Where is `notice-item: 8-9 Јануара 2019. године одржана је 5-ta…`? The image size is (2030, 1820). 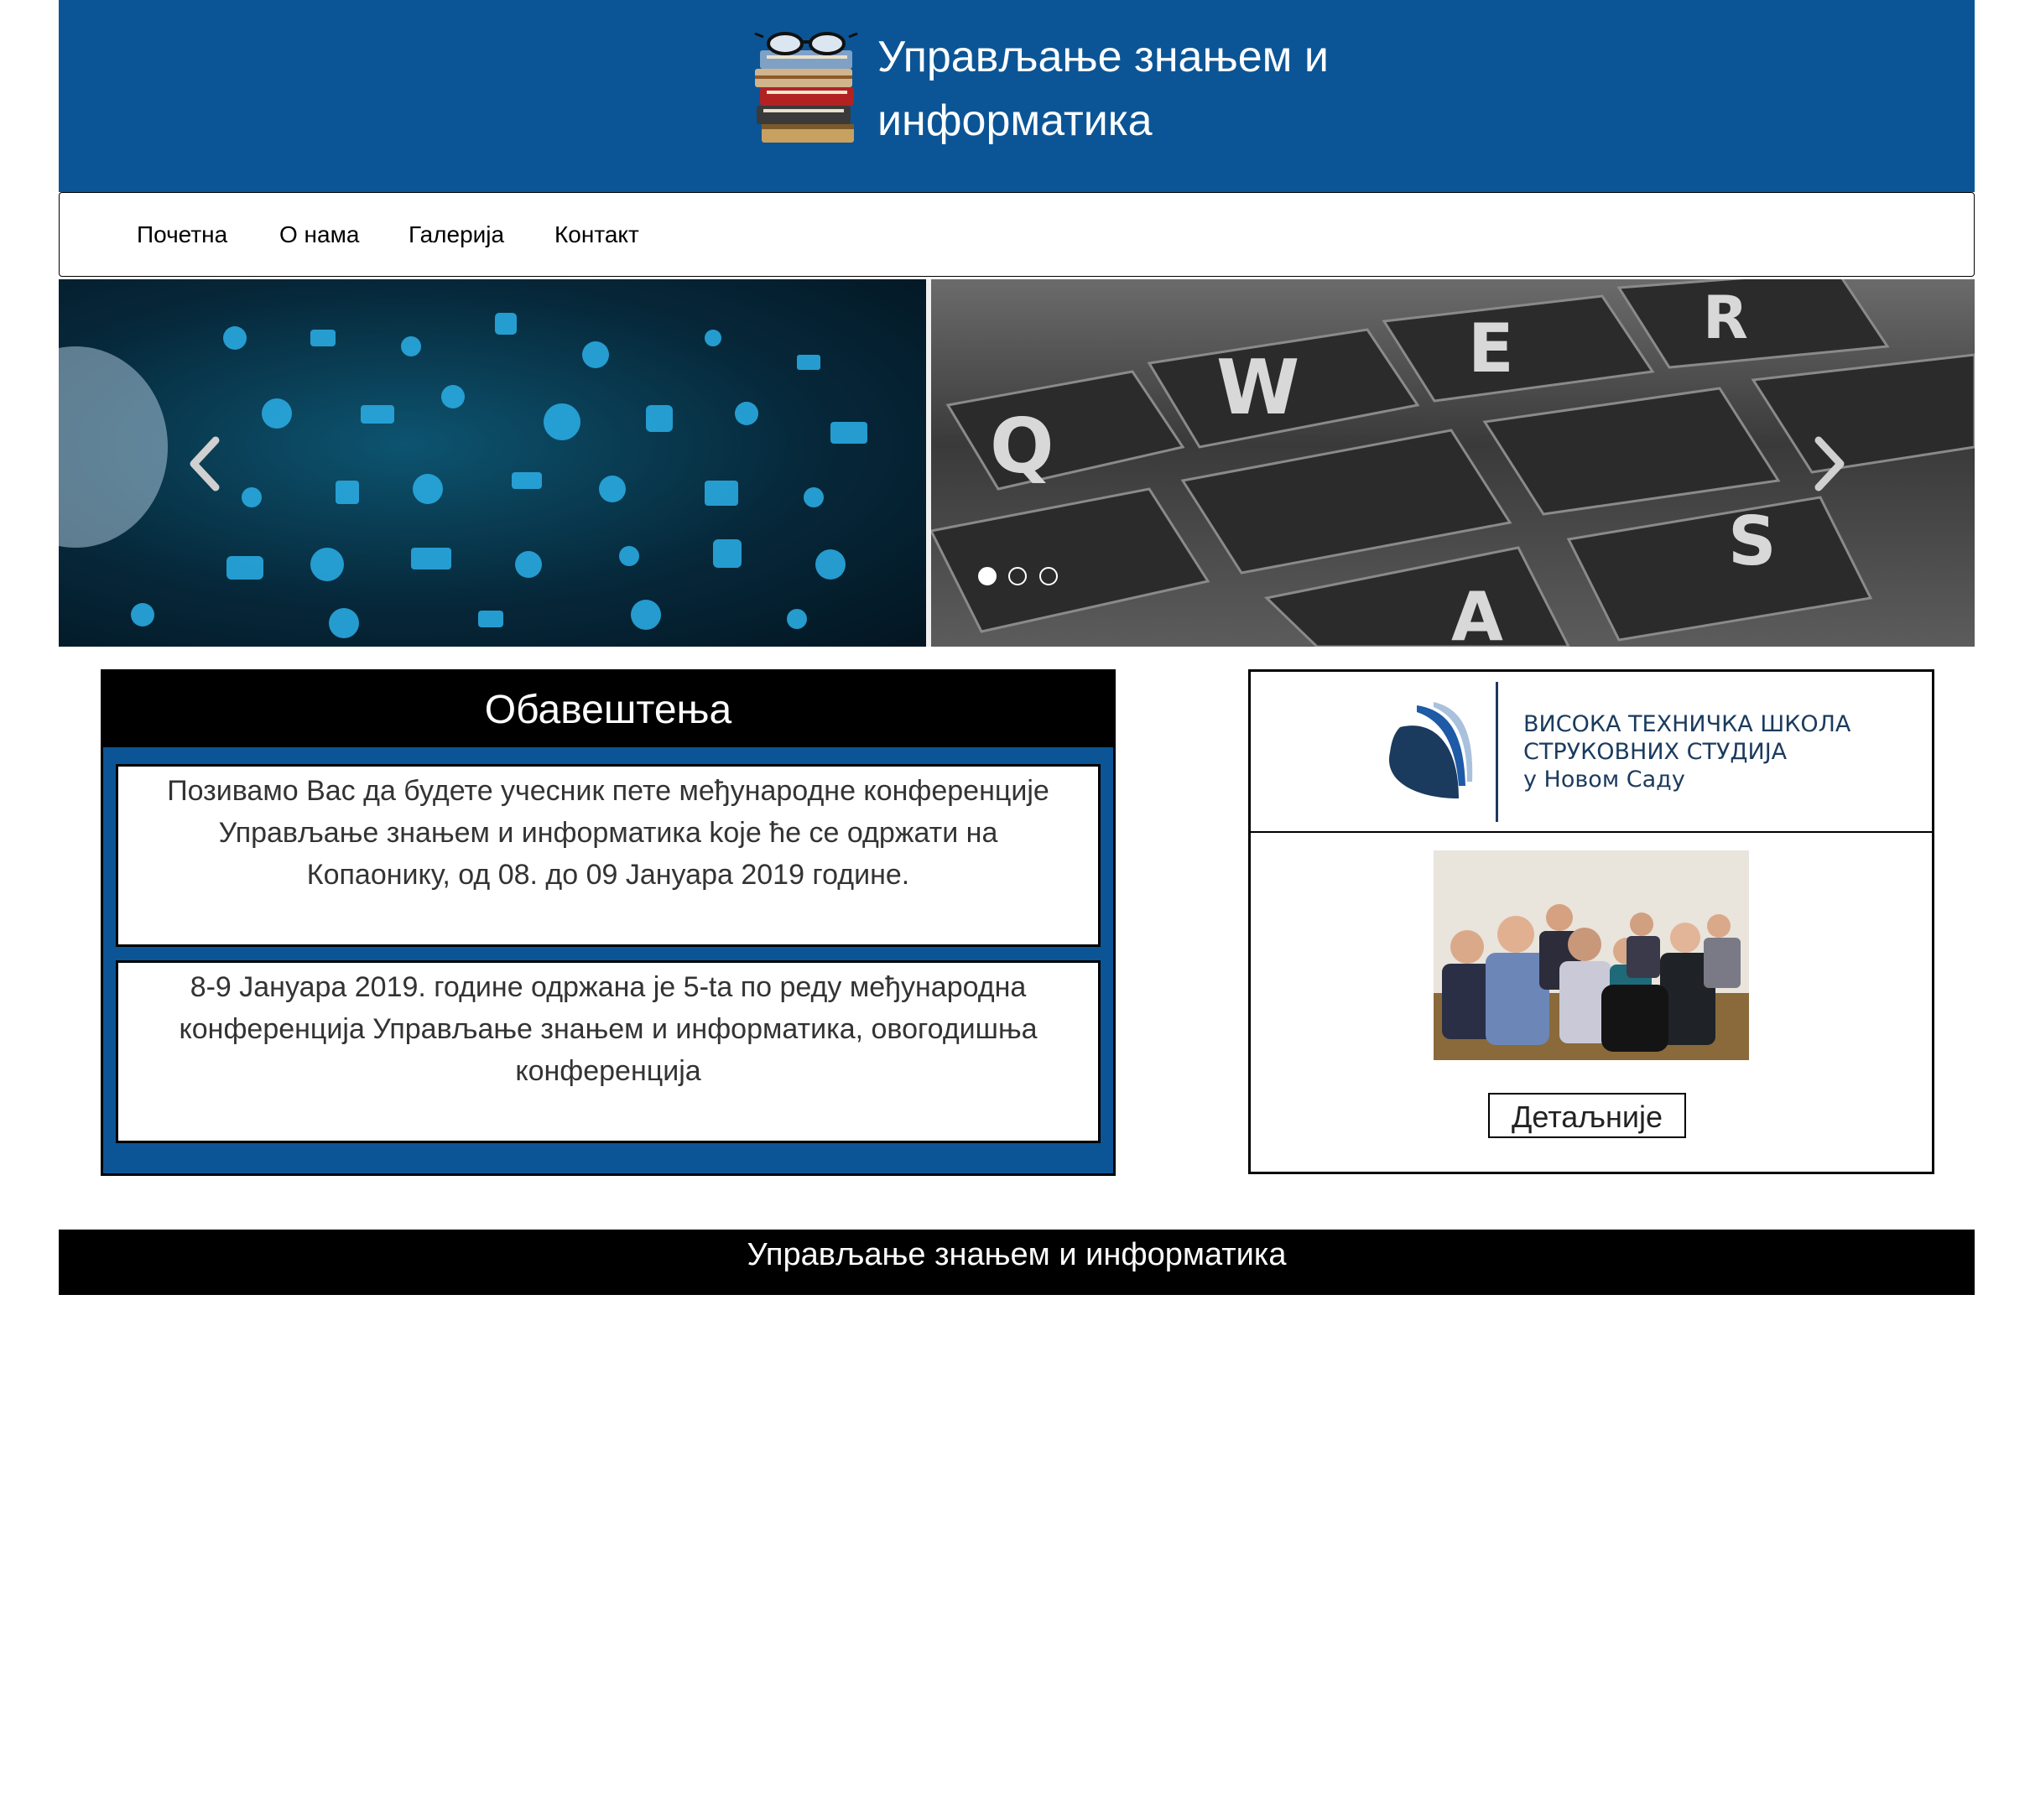
notice-item: 8-9 Јануара 2019. године одржана је 5-ta… is located at coordinates (609, 1051).